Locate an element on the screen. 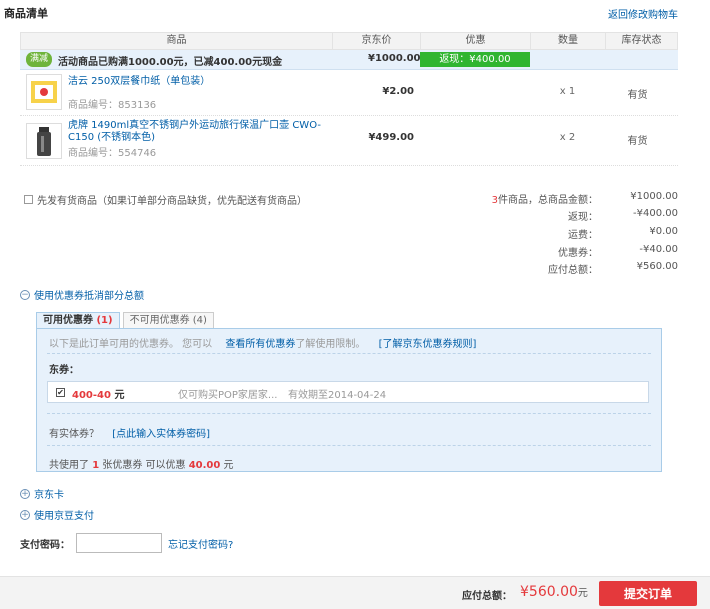 This screenshot has height=609, width=710. summary-cashback-row: 返现： -¥400.00 is located at coordinates (558, 215).